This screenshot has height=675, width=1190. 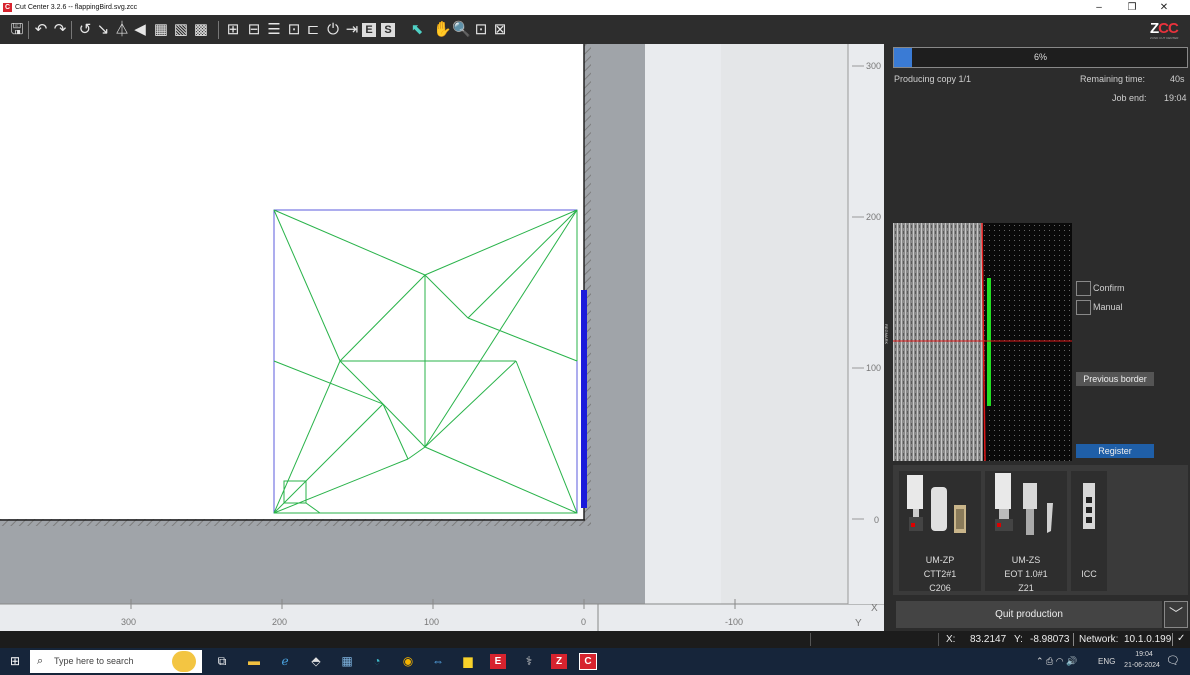 I want to click on ruler-x-label: -100, so click(x=734, y=622).